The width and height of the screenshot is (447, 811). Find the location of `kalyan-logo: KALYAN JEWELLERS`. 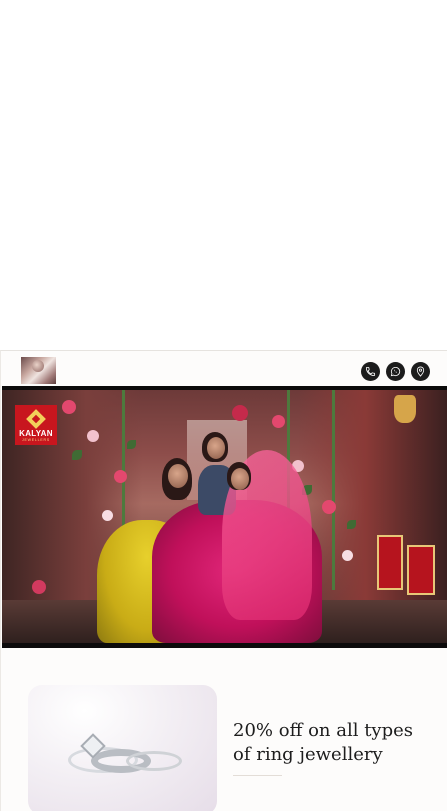

kalyan-logo: KALYAN JEWELLERS is located at coordinates (36, 425).